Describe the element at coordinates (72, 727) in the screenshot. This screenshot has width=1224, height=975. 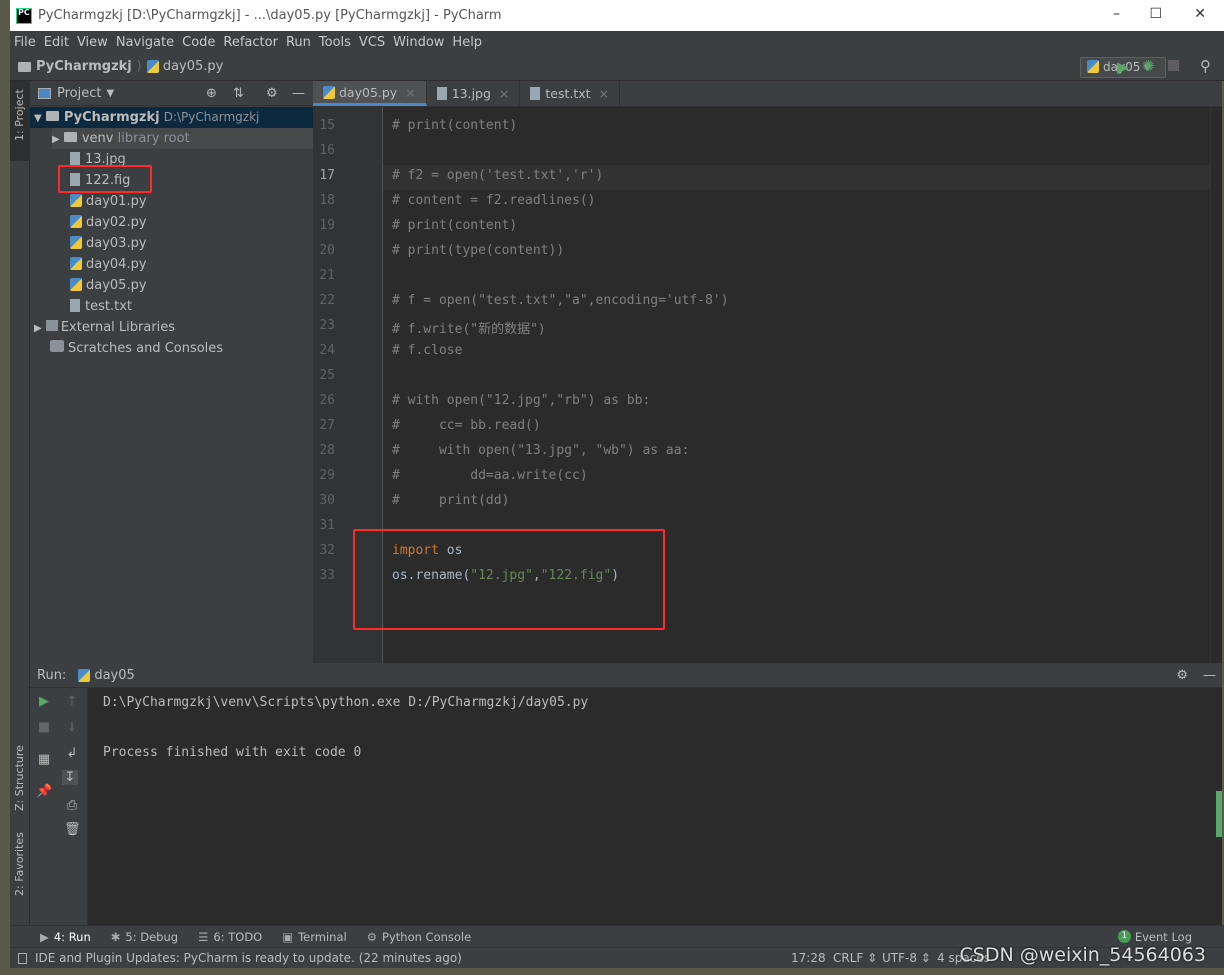
I see `down-arrow-icon: ↓` at that location.